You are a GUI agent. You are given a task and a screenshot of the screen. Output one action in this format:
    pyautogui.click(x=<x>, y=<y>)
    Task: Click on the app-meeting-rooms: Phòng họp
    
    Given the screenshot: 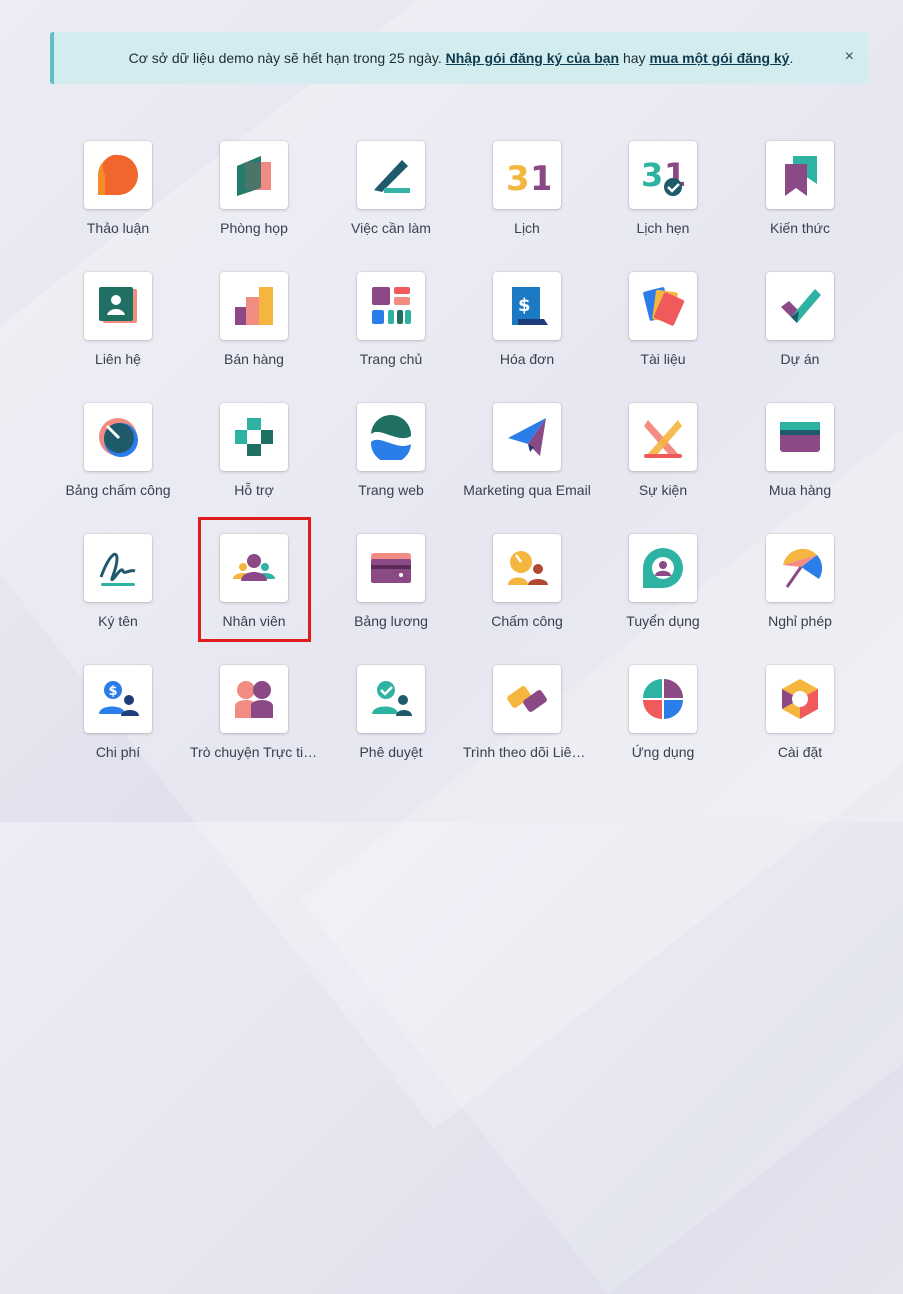 What is the action you would take?
    pyautogui.click(x=254, y=196)
    